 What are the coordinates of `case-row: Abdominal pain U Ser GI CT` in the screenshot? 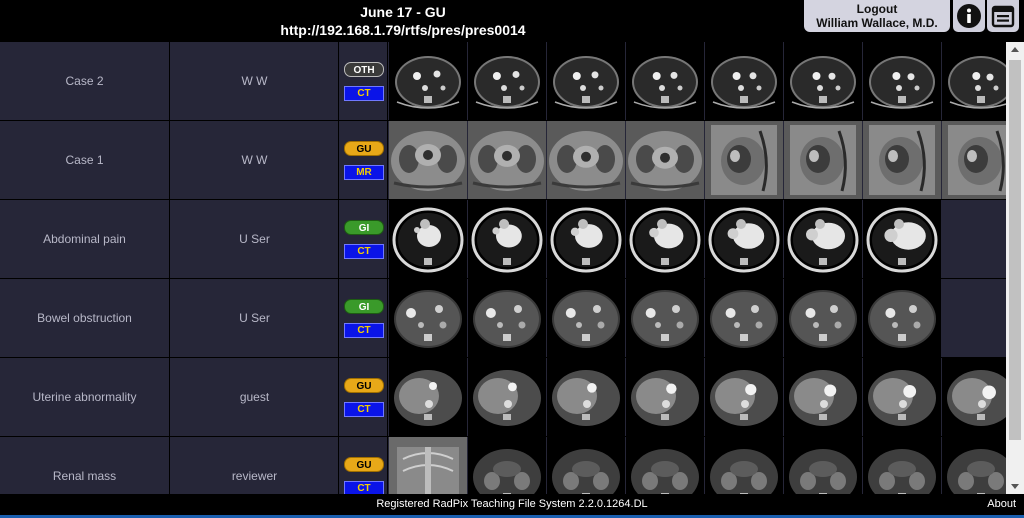 It's located at (503, 239).